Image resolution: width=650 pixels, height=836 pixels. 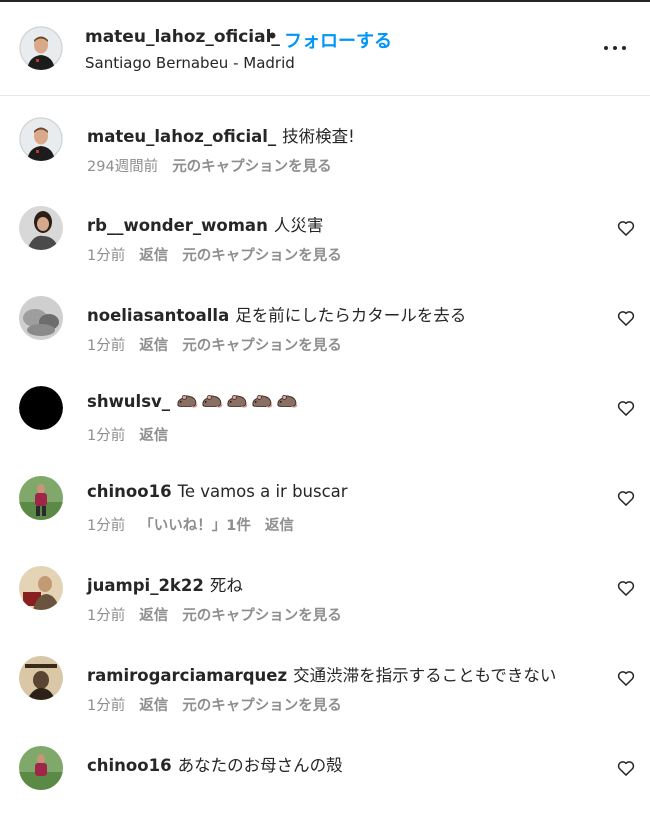 I want to click on comment-text: 死ね, so click(x=226, y=585).